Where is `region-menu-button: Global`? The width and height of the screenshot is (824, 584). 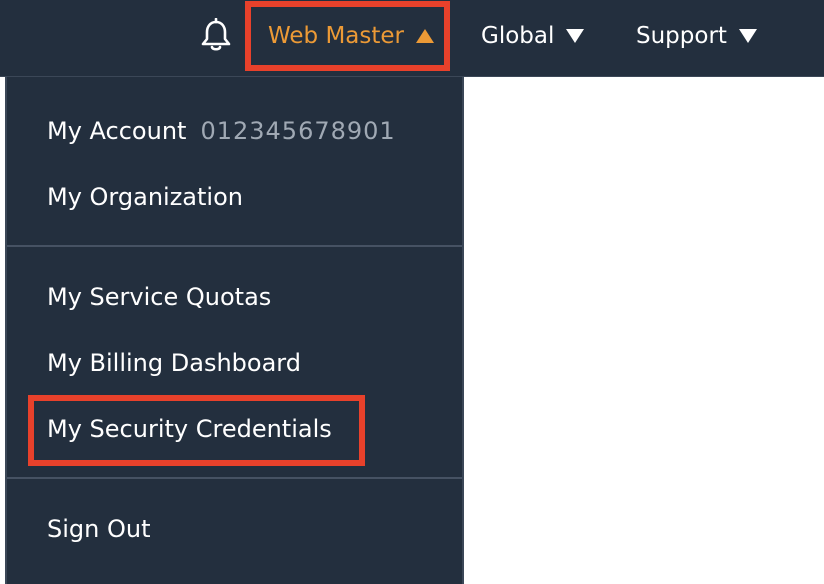 region-menu-button: Global is located at coordinates (533, 36).